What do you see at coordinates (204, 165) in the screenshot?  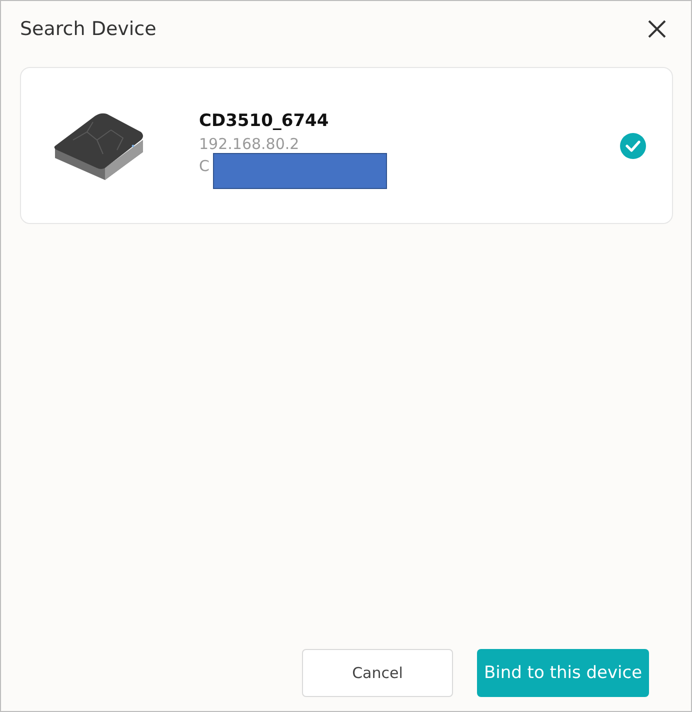 I see `device-detail: C` at bounding box center [204, 165].